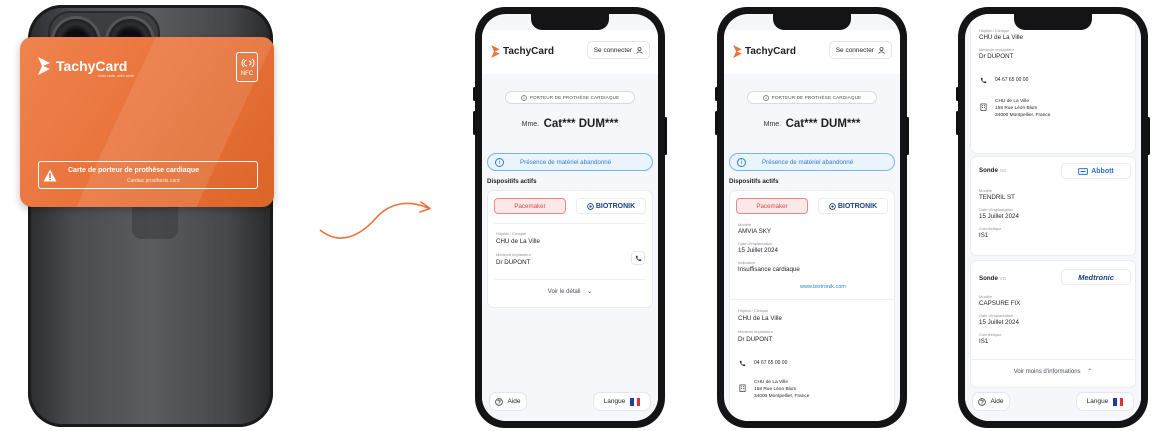 This screenshot has width=1158, height=431. I want to click on warning-icon, so click(50, 175).